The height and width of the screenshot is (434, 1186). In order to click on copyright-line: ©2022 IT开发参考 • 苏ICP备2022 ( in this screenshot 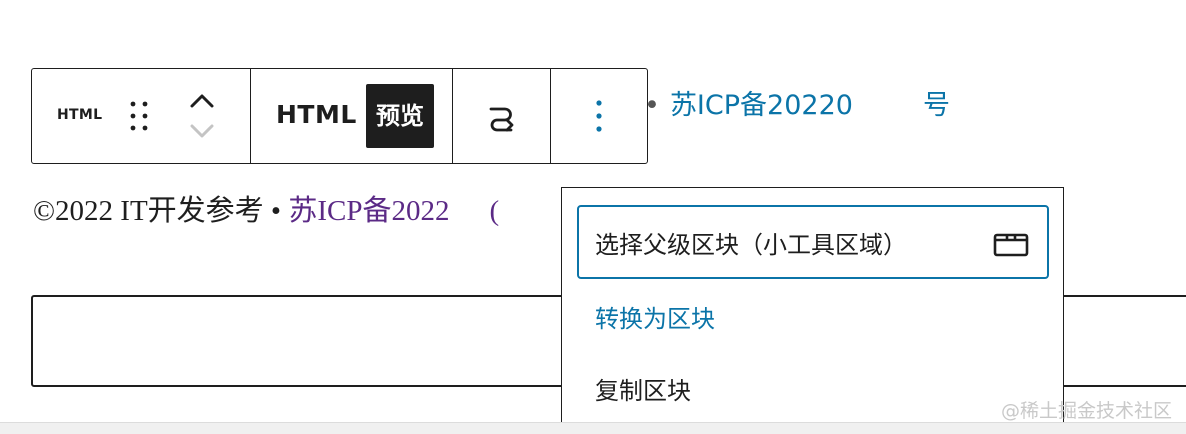, I will do `click(266, 211)`.